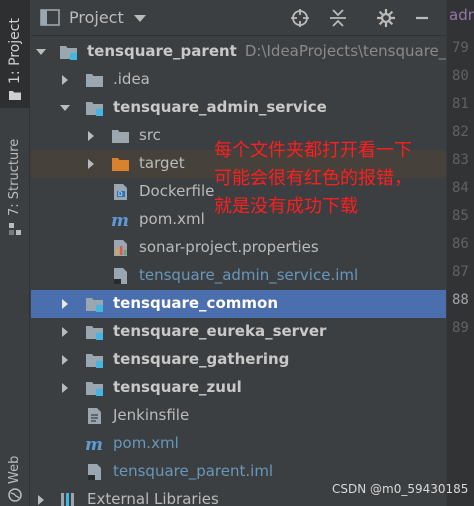 The image size is (474, 506). I want to click on svg-text: D, so click(120, 194).